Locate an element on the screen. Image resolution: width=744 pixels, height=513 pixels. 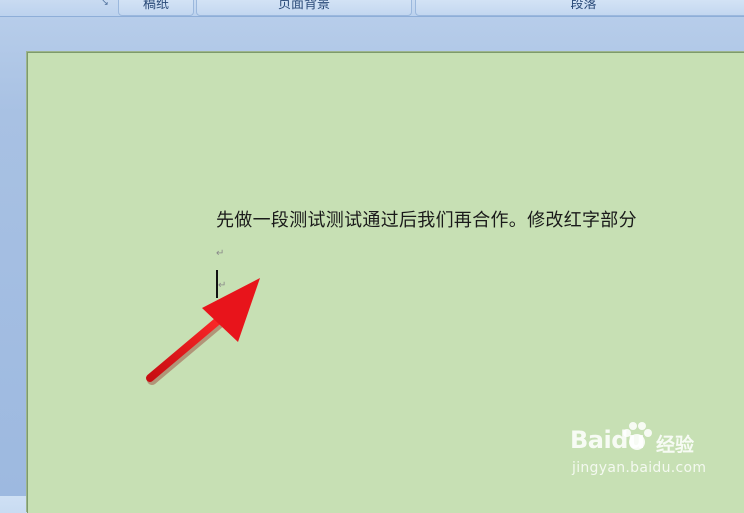
document-text-line: 先做一段测试测试通过后我们再合作。修改红字部分 is located at coordinates (426, 219).